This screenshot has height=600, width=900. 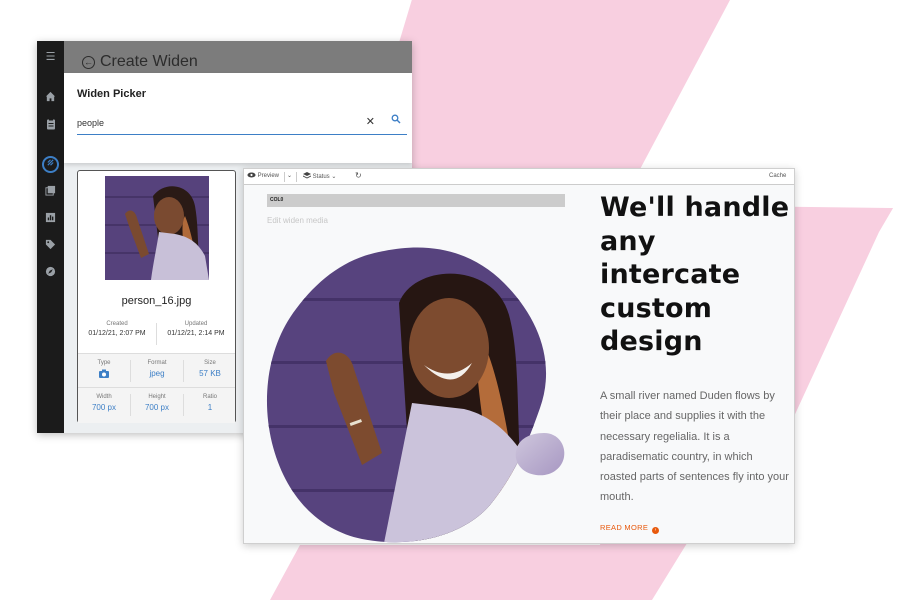 What do you see at coordinates (117, 324) in the screenshot?
I see `created-label: Created` at bounding box center [117, 324].